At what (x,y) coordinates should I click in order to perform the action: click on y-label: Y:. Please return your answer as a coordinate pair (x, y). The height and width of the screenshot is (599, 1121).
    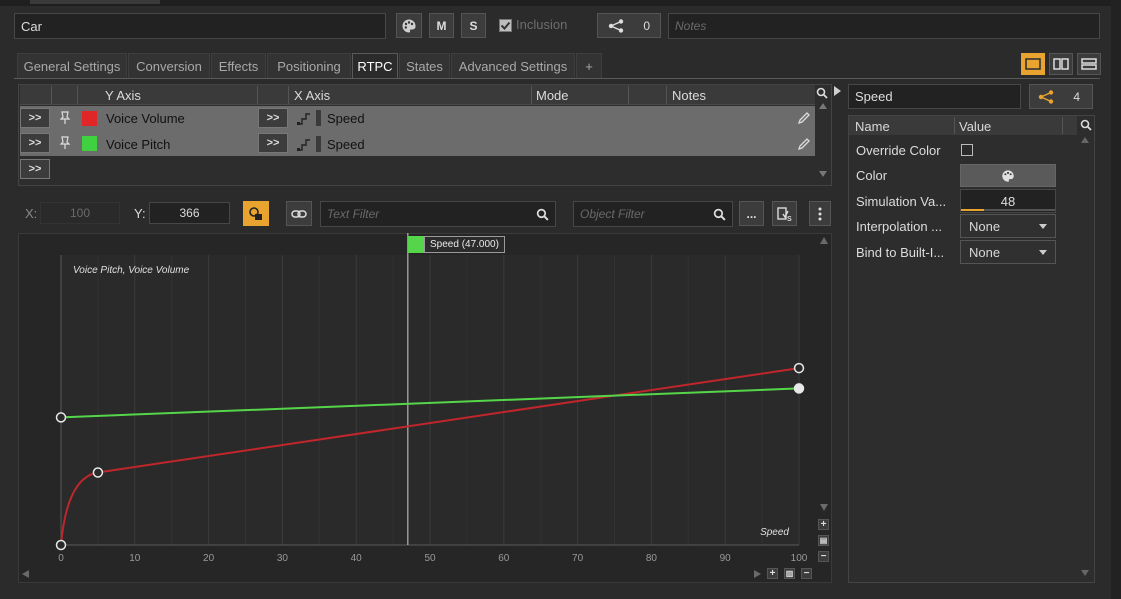
    Looking at the image, I should click on (140, 213).